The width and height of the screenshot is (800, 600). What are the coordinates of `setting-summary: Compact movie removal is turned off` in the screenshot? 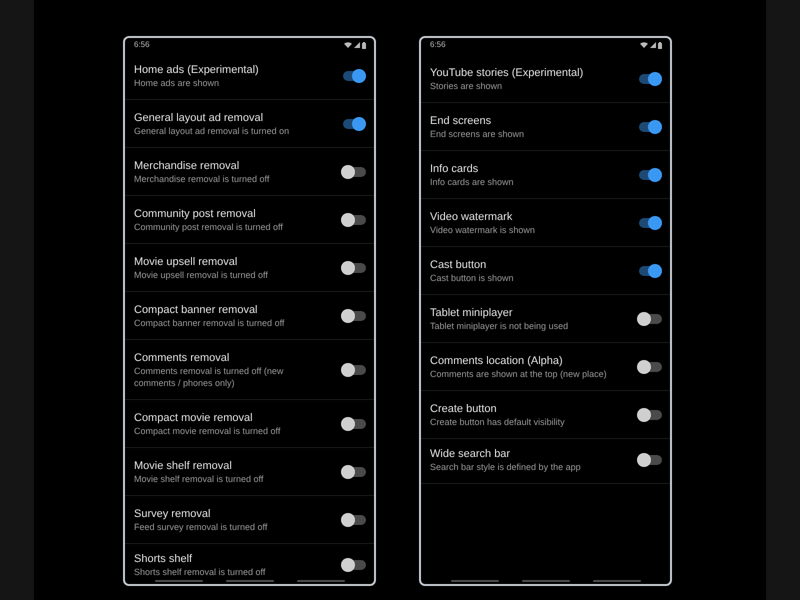 It's located at (208, 431).